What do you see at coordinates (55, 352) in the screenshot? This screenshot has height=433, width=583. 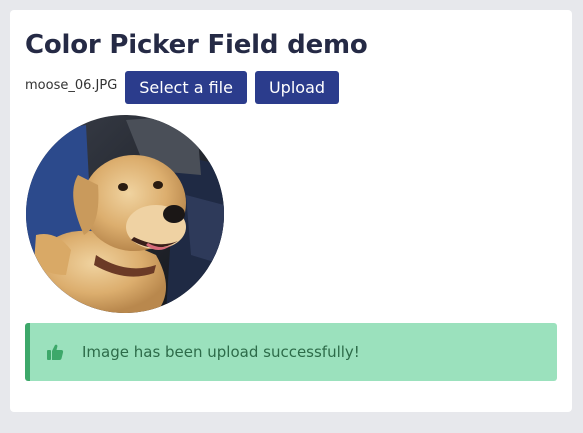 I see `thumbs-up-icon` at bounding box center [55, 352].